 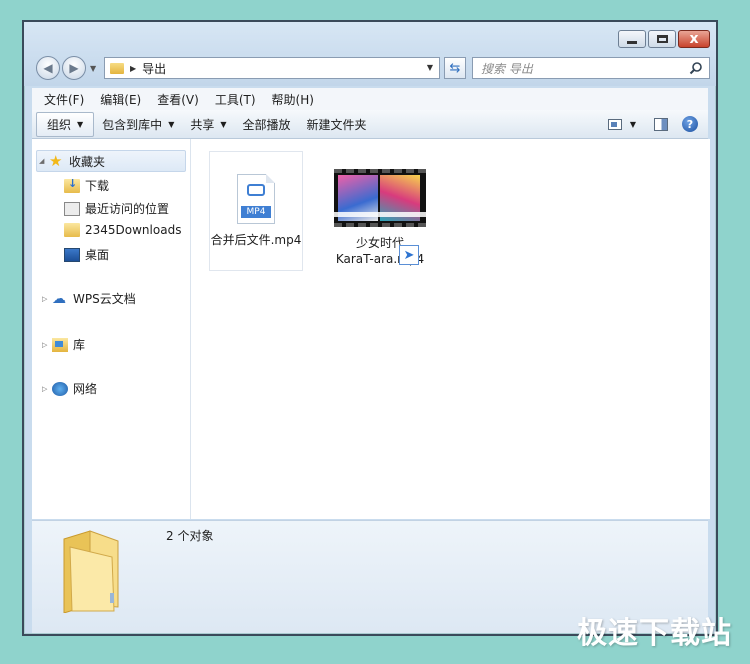 I want to click on window-chrome: x ◀ ▶ ▼ ▶ 导出 ▼ ⇆ 搜索 导出, so click(x=370, y=54).